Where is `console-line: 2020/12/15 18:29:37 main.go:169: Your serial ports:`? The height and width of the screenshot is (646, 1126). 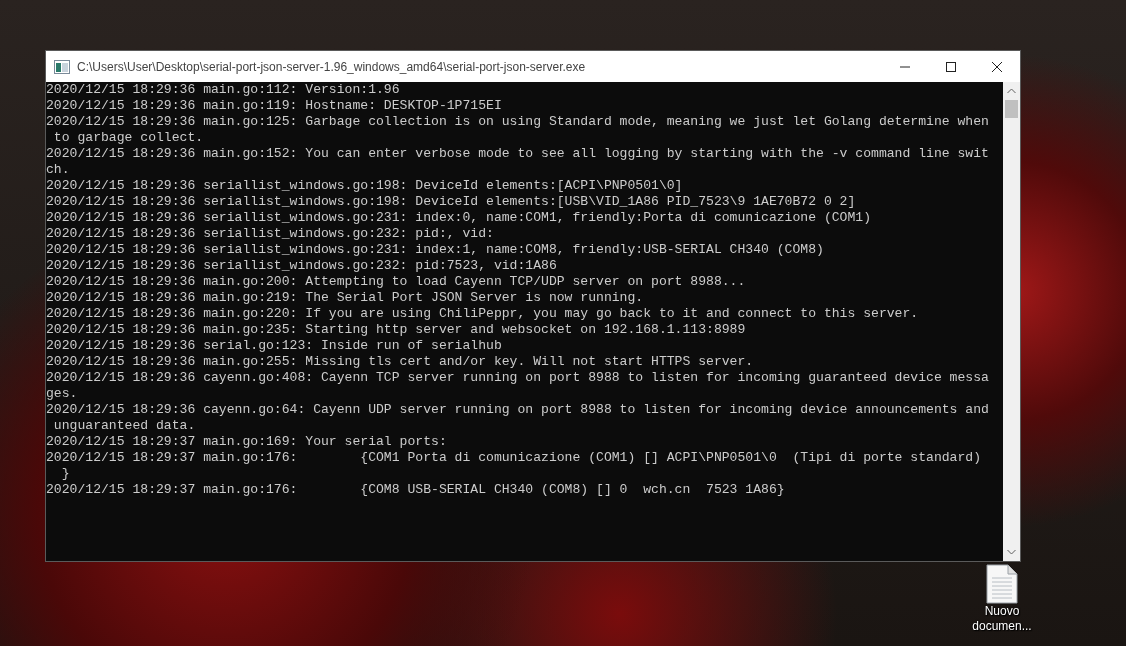
console-line: 2020/12/15 18:29:37 main.go:169: Your serial ports: is located at coordinates (247, 442).